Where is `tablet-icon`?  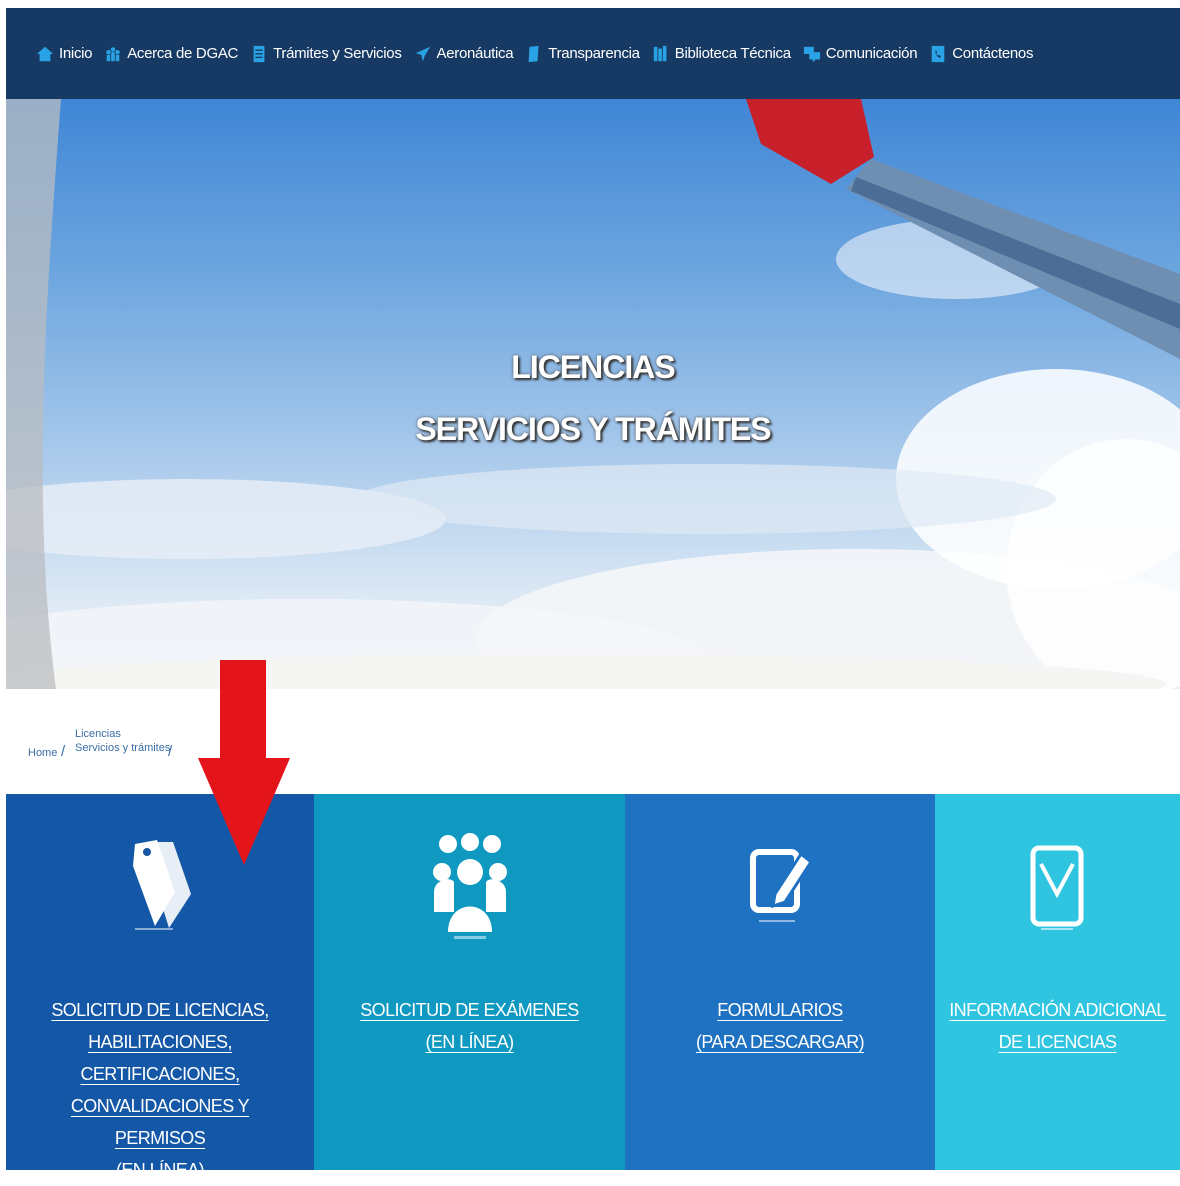 tablet-icon is located at coordinates (1056, 887).